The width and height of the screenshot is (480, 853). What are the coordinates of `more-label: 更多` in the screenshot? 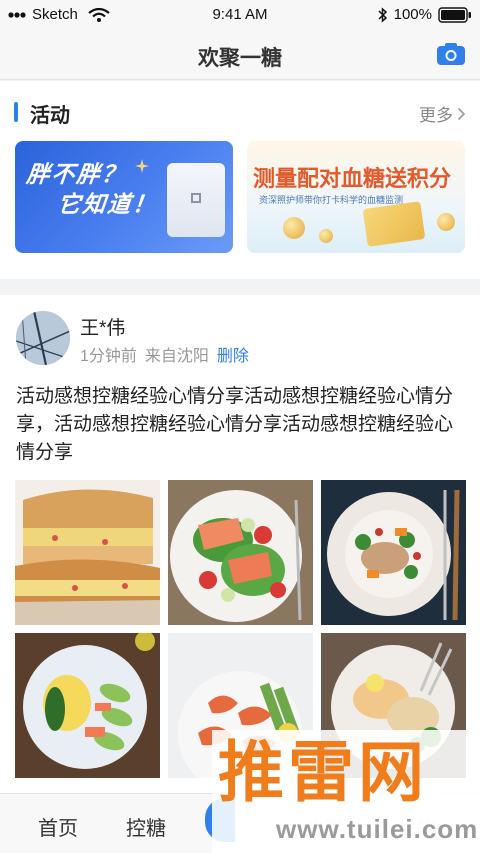 It's located at (436, 115).